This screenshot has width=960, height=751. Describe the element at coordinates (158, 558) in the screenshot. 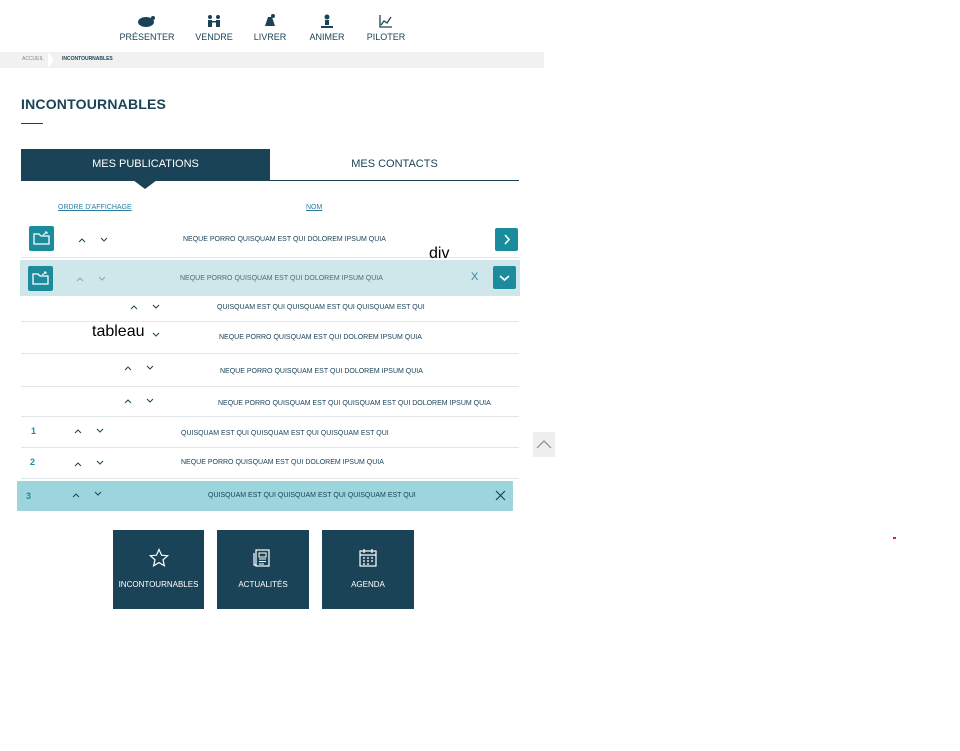

I see `star-icon` at that location.